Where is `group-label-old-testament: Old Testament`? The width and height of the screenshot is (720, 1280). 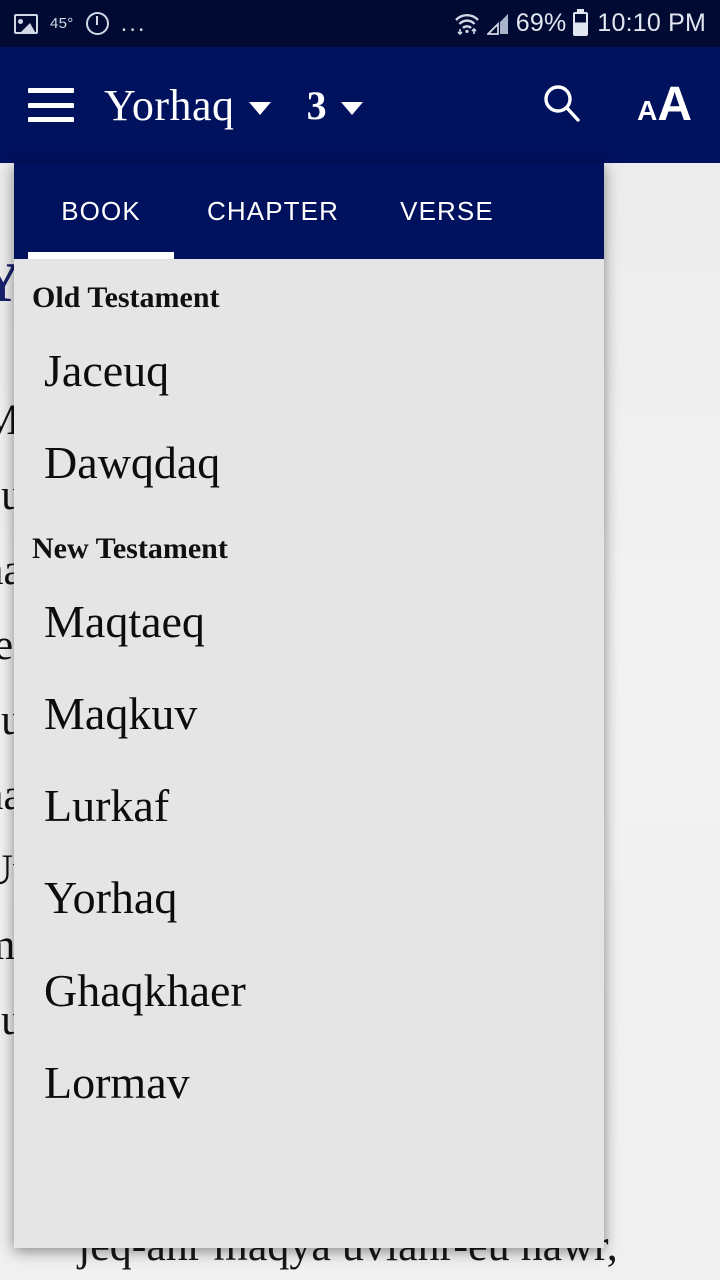 group-label-old-testament: Old Testament is located at coordinates (126, 297).